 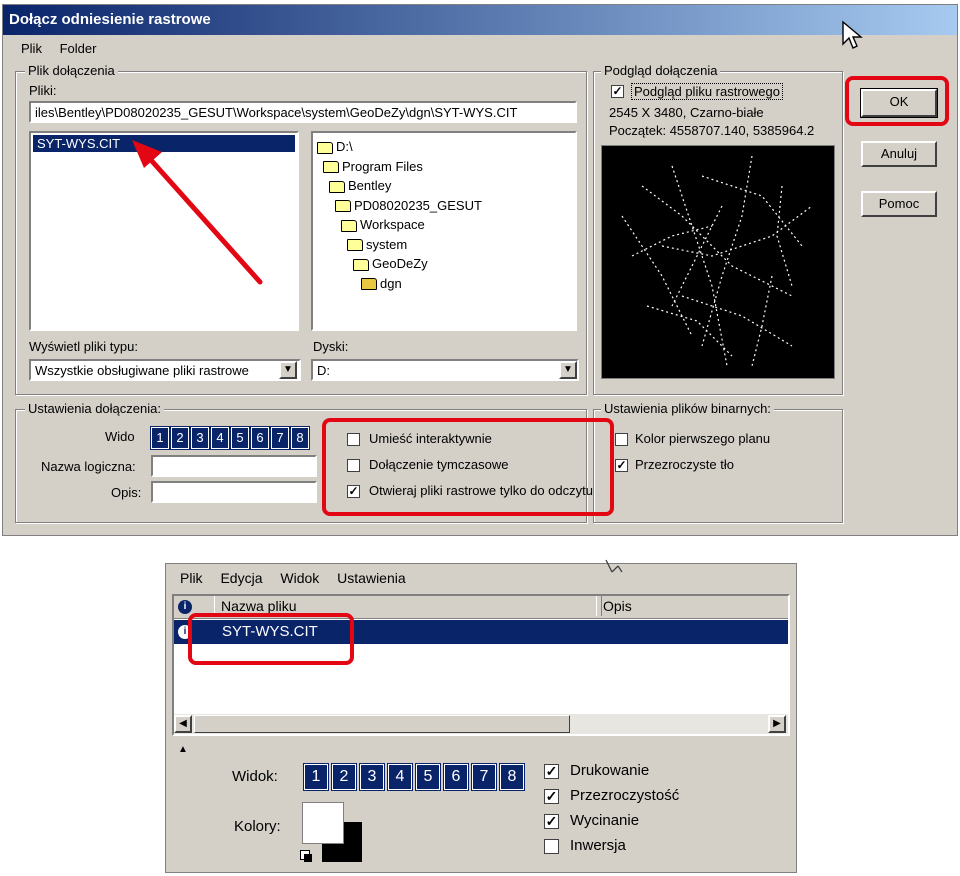 What do you see at coordinates (598, 845) in the screenshot?
I see `inversion-label: Inwersja` at bounding box center [598, 845].